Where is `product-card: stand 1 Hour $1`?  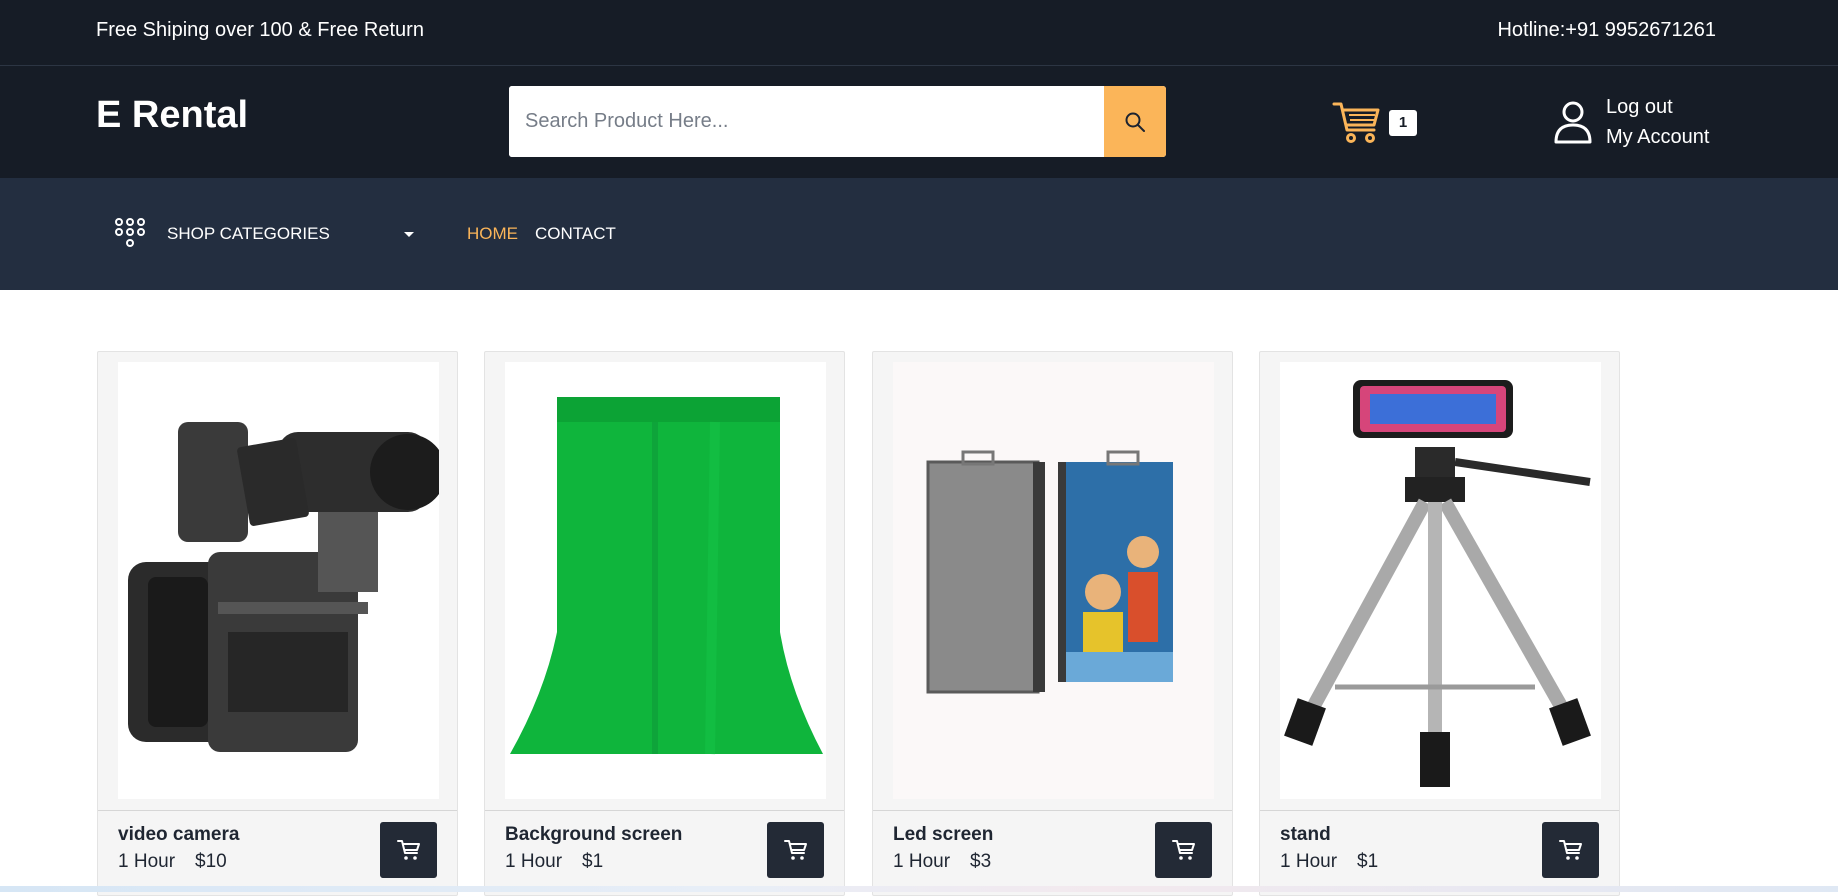
product-card: stand 1 Hour $1 is located at coordinates (1439, 623).